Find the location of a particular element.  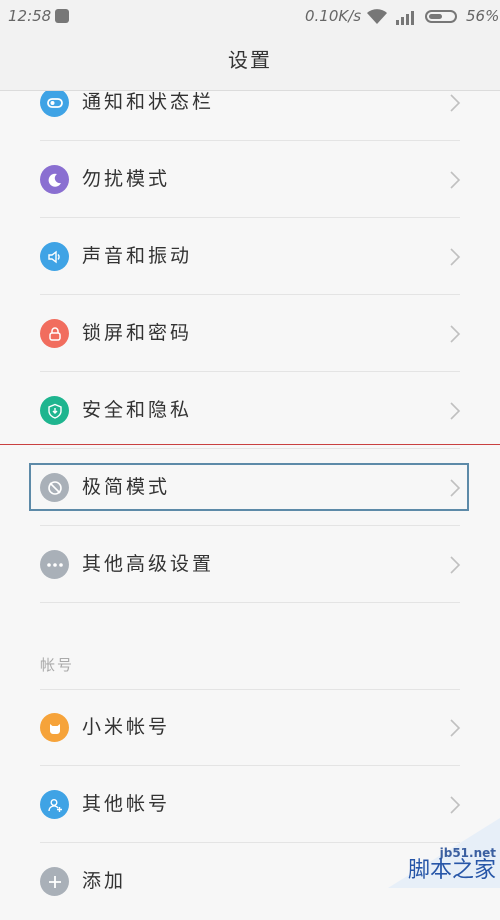

section-header-account: 帐号 is located at coordinates (57, 665).